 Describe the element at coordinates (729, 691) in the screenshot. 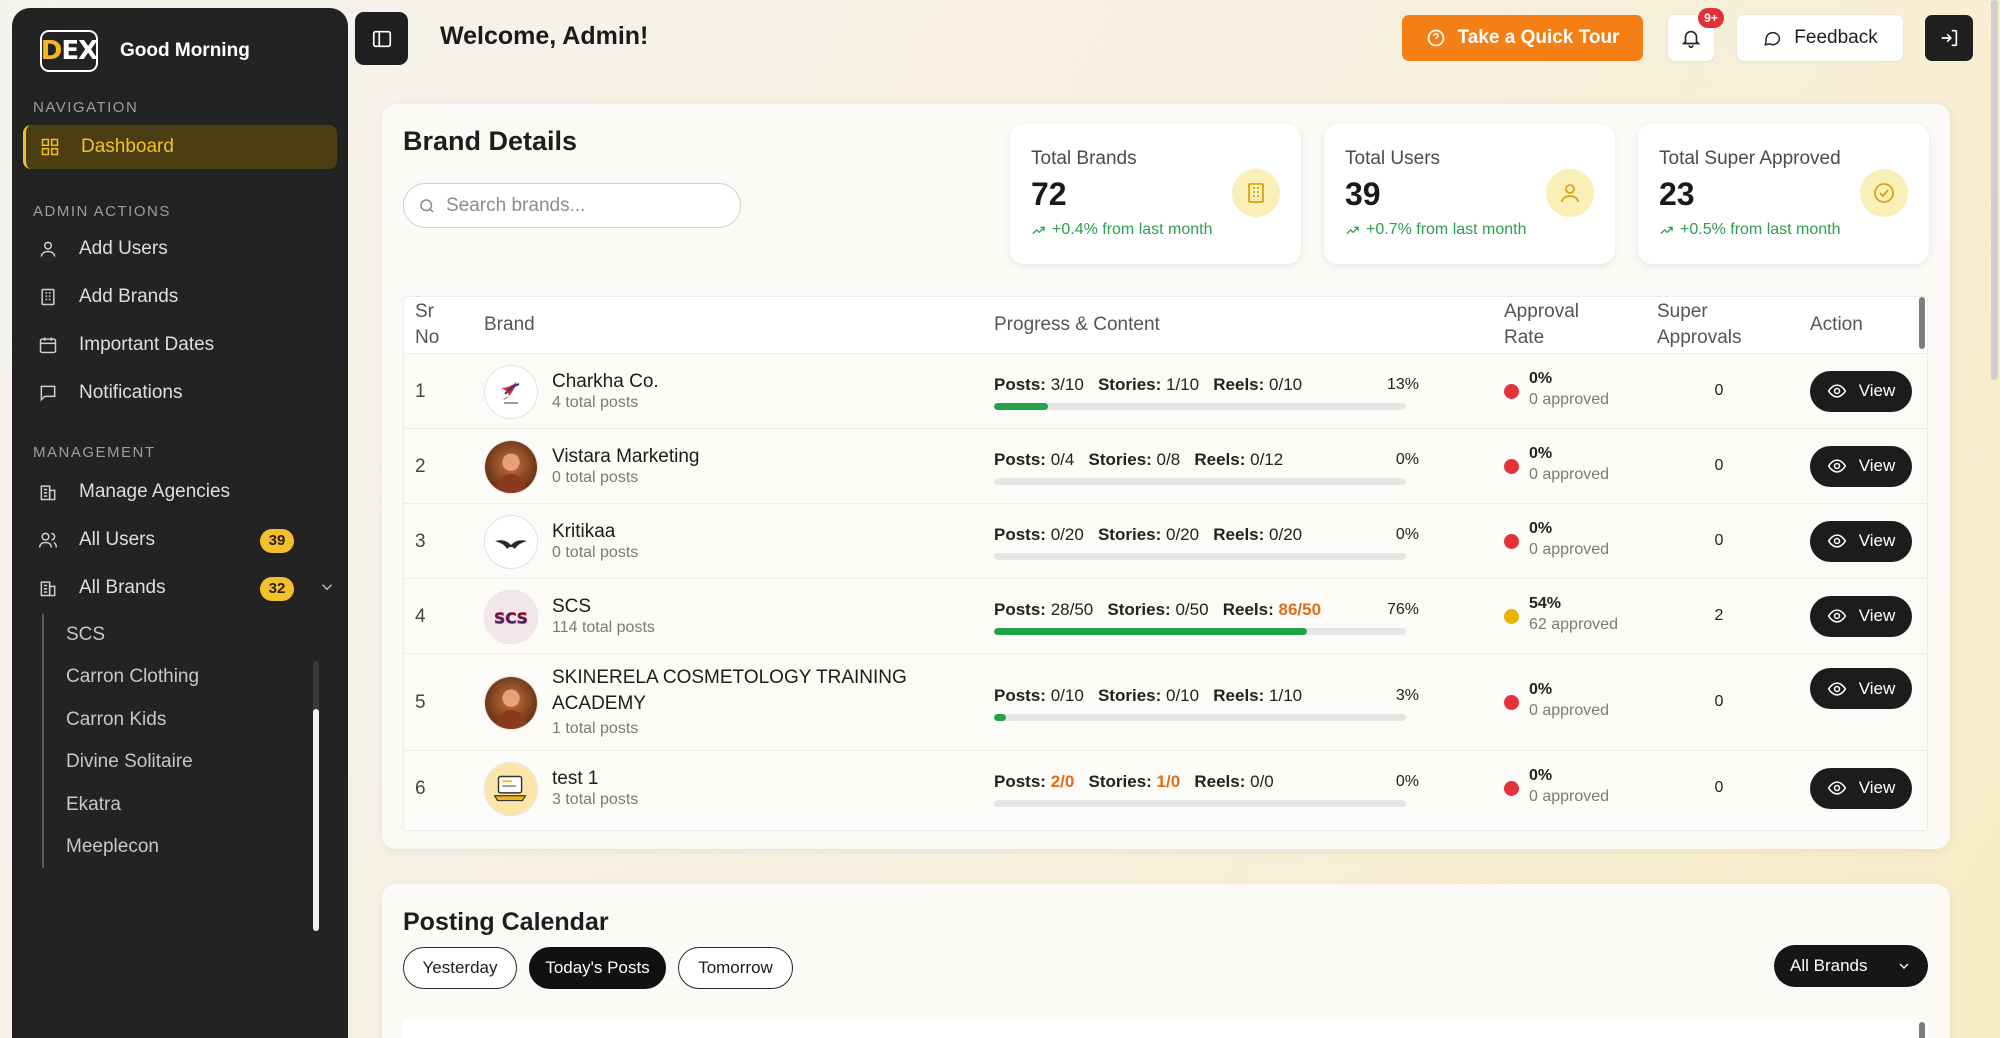

I see `brand-name: SKINERELA COSMETOLOGY TRAINING ACADEMY` at that location.